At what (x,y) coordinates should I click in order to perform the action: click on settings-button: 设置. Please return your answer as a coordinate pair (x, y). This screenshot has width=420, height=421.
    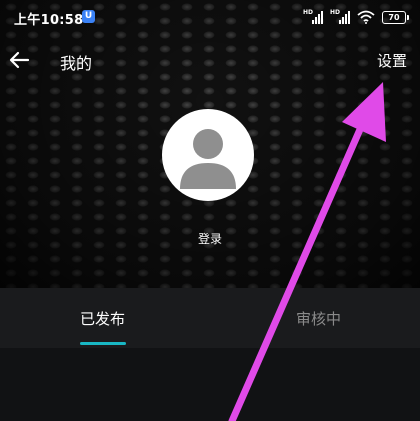
    Looking at the image, I should click on (392, 60).